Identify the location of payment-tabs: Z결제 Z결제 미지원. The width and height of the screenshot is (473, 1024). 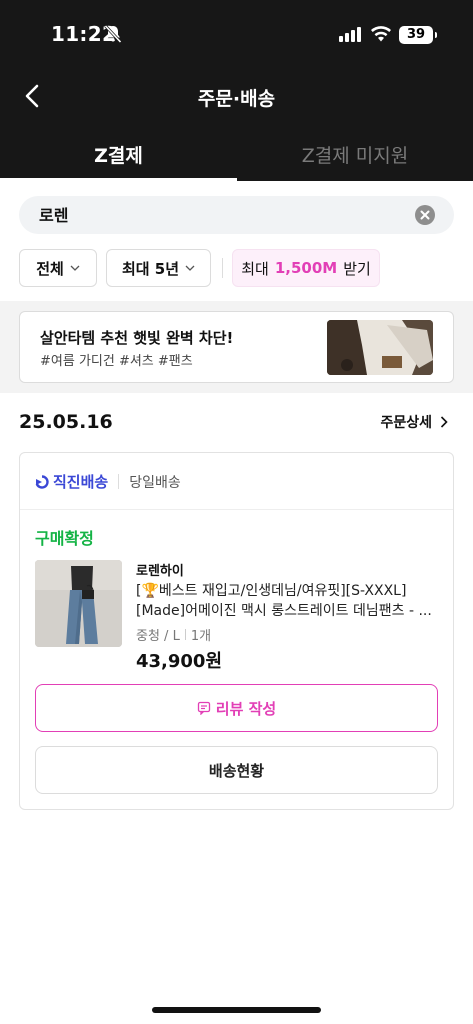
(236, 153).